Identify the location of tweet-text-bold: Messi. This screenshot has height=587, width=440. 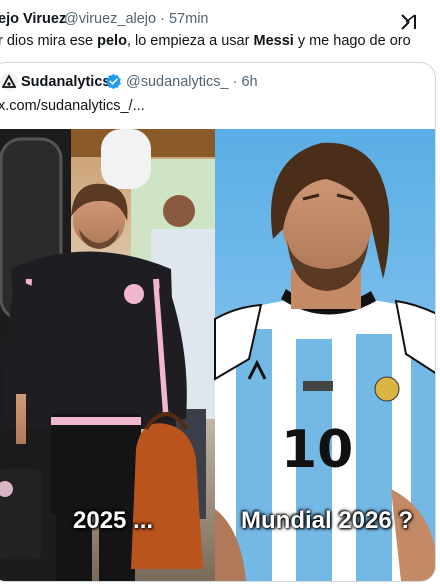
(273, 41).